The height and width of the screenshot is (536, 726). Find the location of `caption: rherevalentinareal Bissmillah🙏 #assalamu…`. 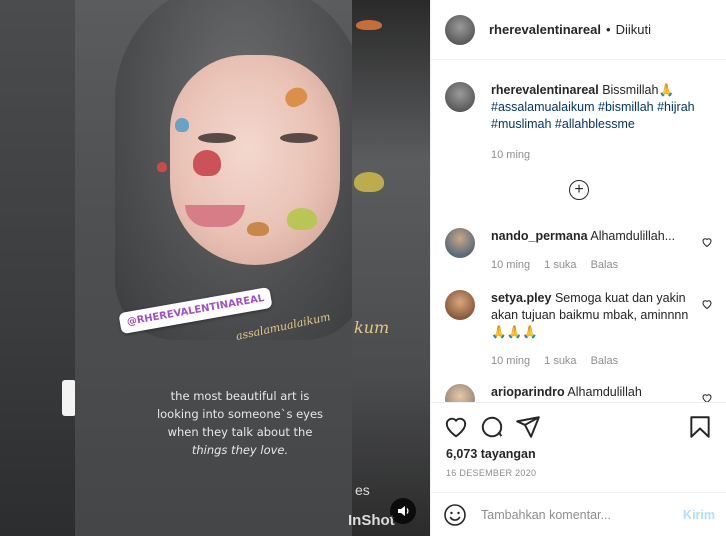

caption: rherevalentinareal Bissmillah🙏 #assalamu… is located at coordinates (578, 123).